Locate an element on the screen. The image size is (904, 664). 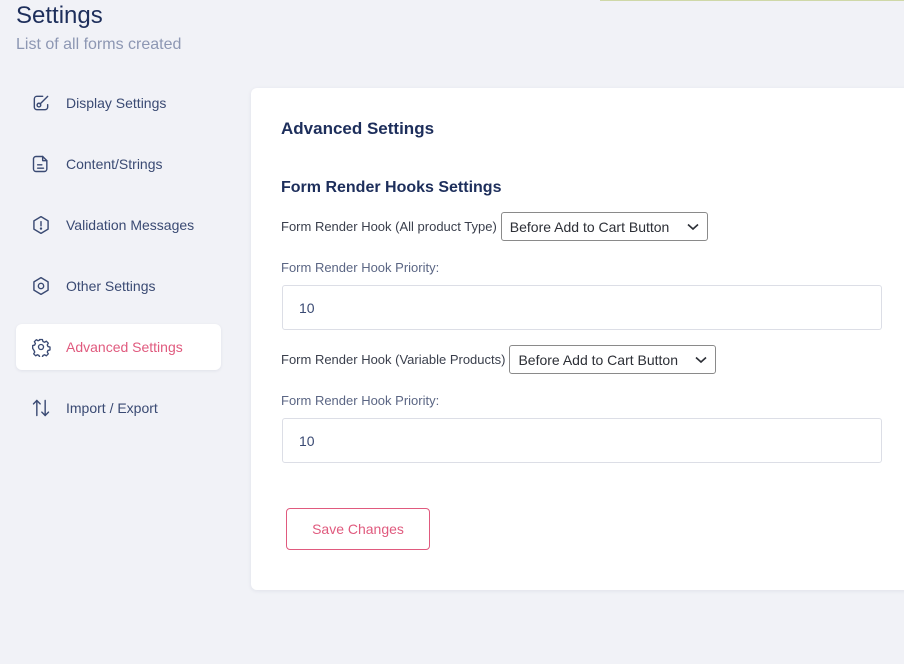
hook-variable-select: Before Add to Cart Button is located at coordinates (613, 359).